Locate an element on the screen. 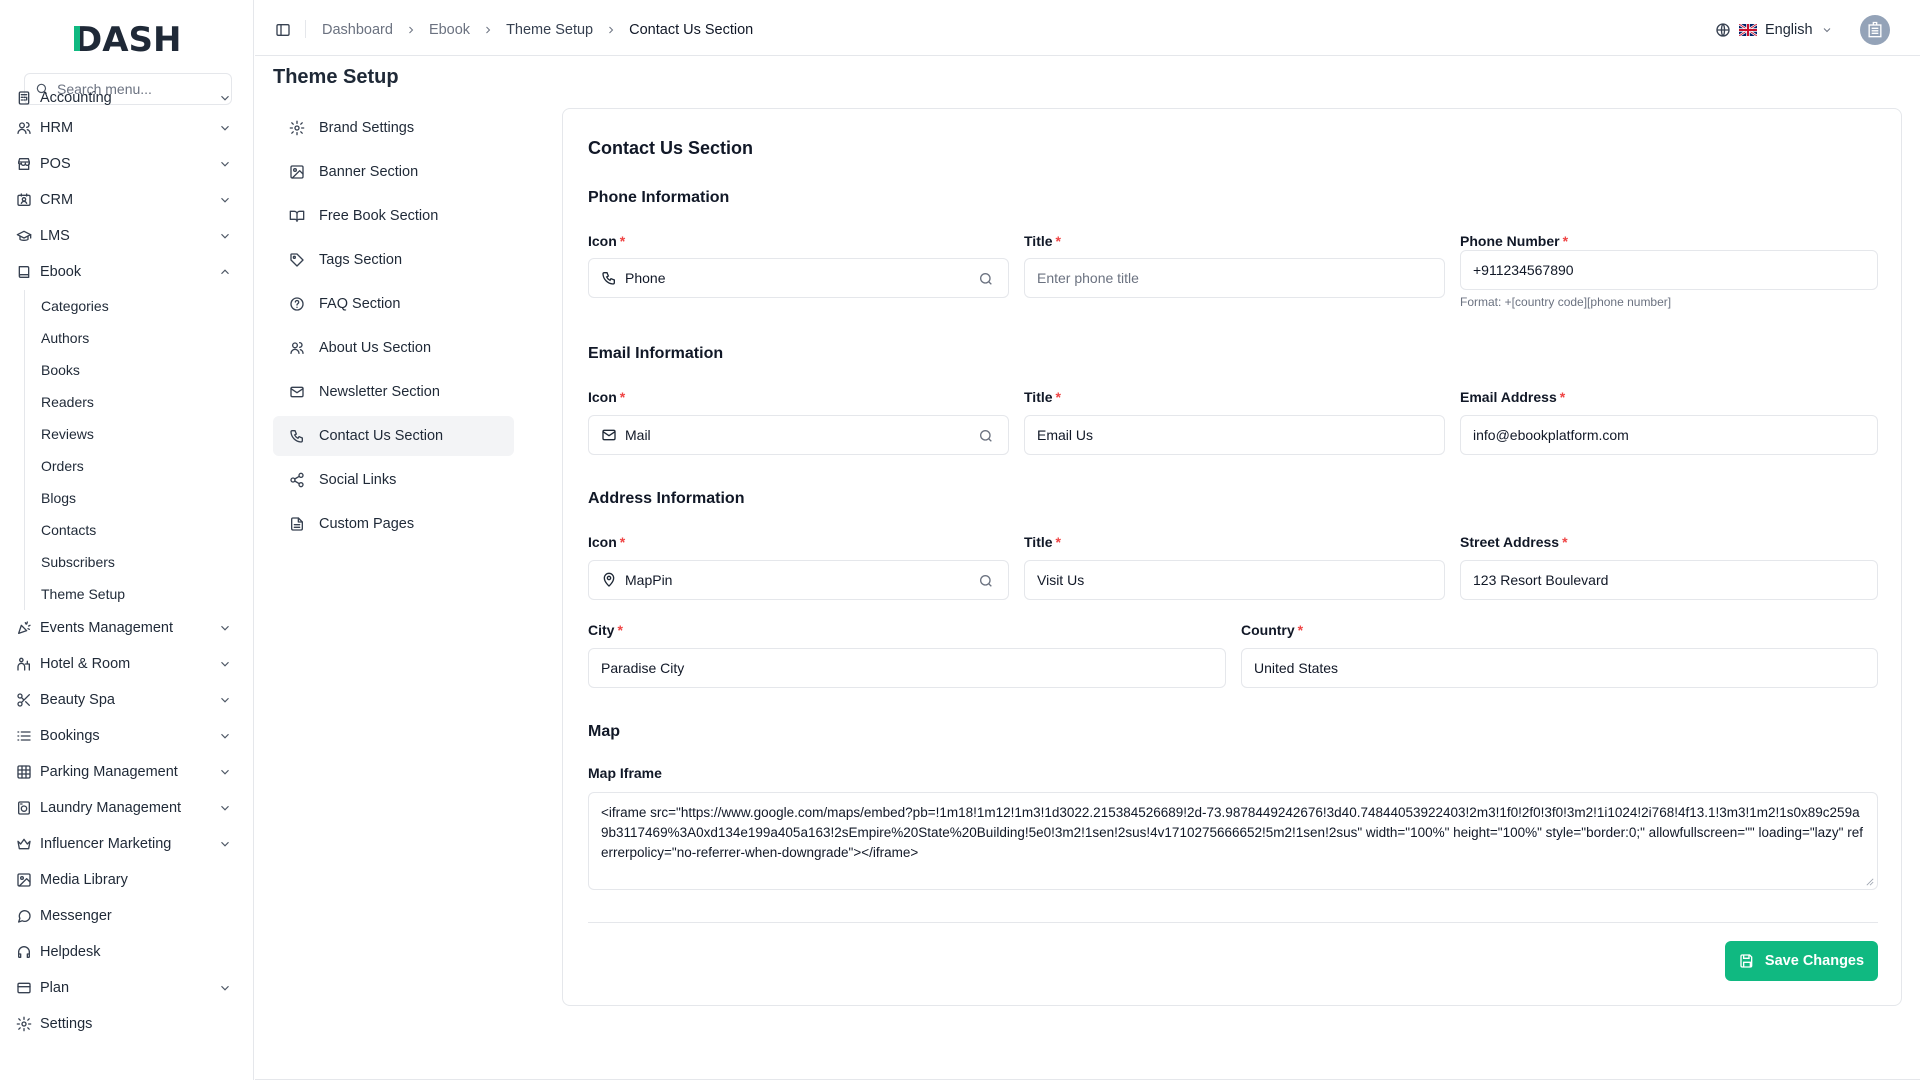 The width and height of the screenshot is (1920, 1080). breadcrumb-theme-setup: Theme Setup is located at coordinates (549, 30).